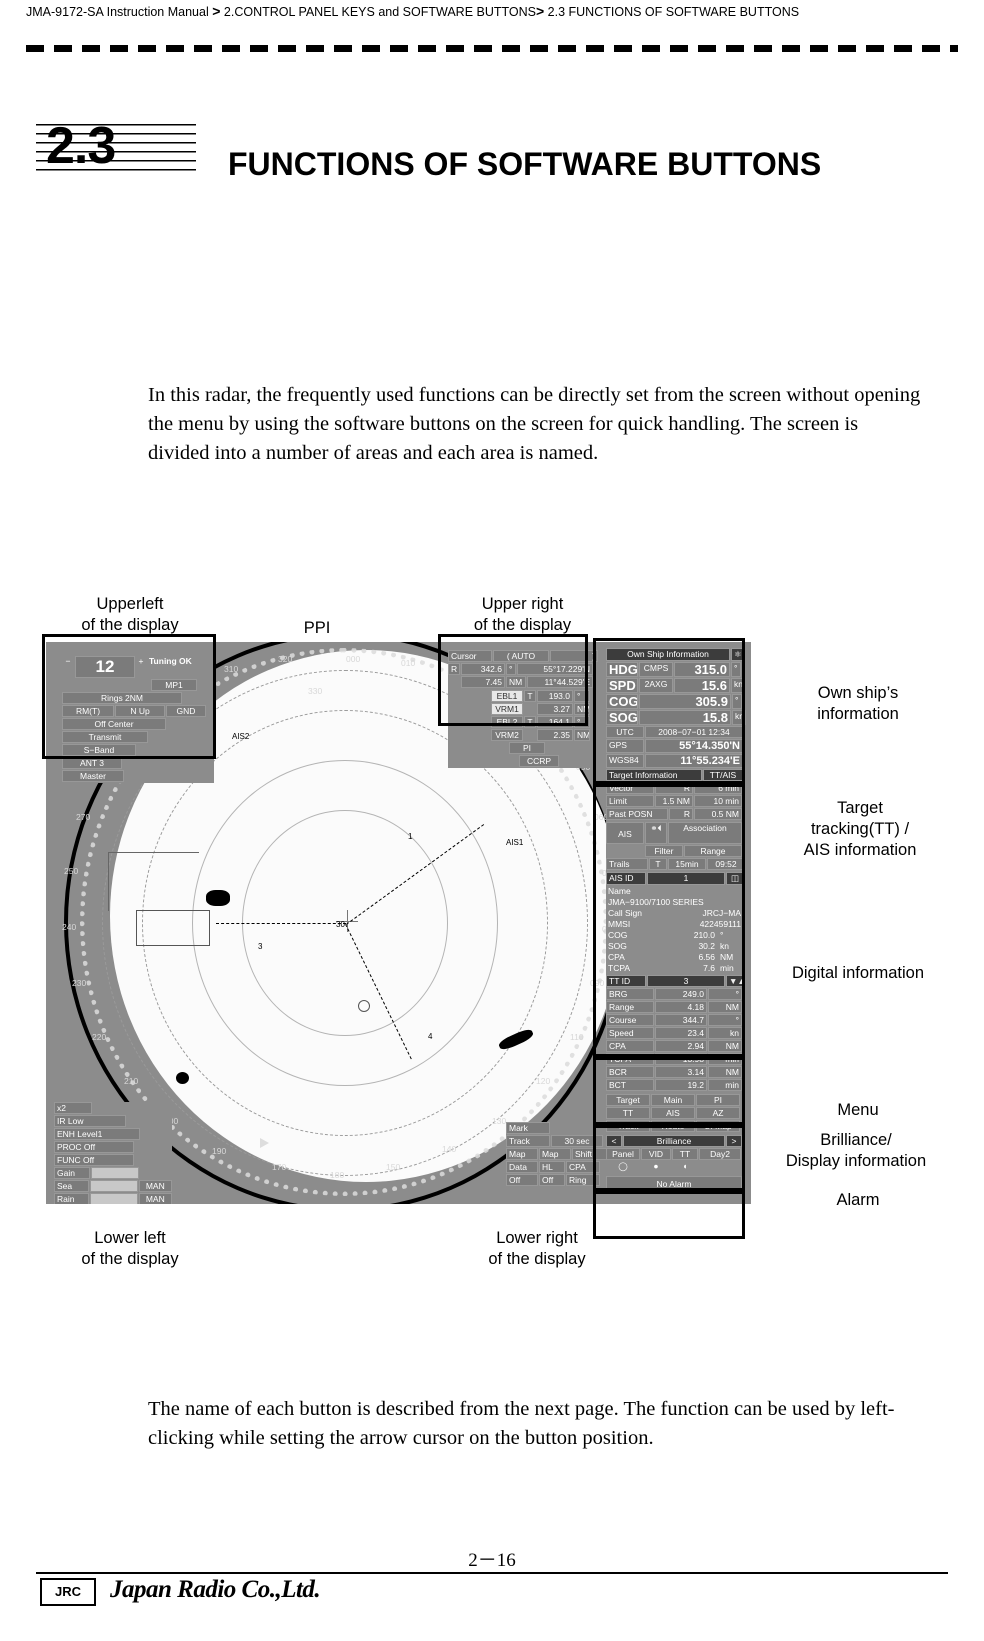 The width and height of the screenshot is (984, 1641). Describe the element at coordinates (279, 1167) in the screenshot. I see `bearing-label: 170` at that location.